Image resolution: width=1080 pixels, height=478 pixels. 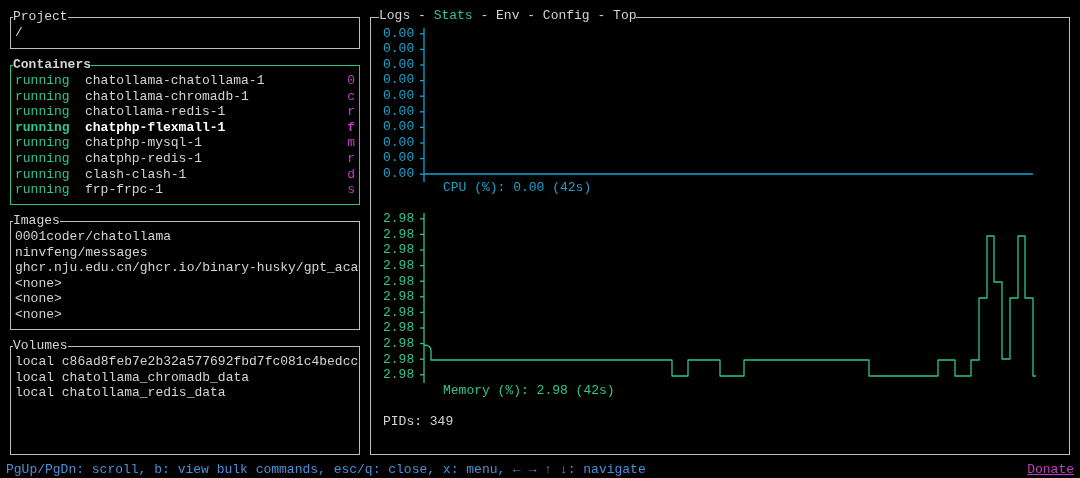 What do you see at coordinates (40, 17) in the screenshot?
I see `panel-title: Project` at bounding box center [40, 17].